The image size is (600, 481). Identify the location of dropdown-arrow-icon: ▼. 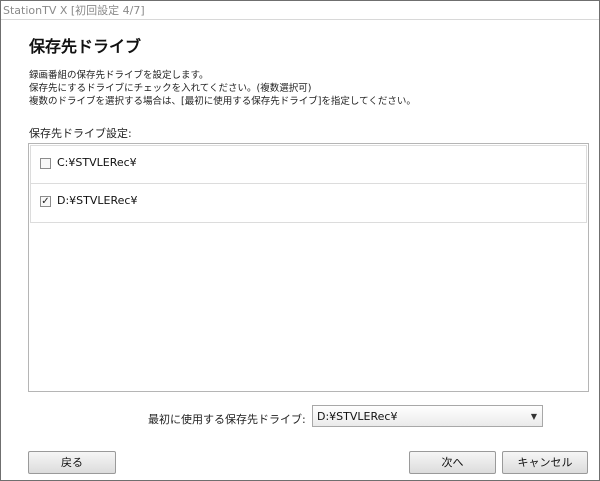
(533, 416).